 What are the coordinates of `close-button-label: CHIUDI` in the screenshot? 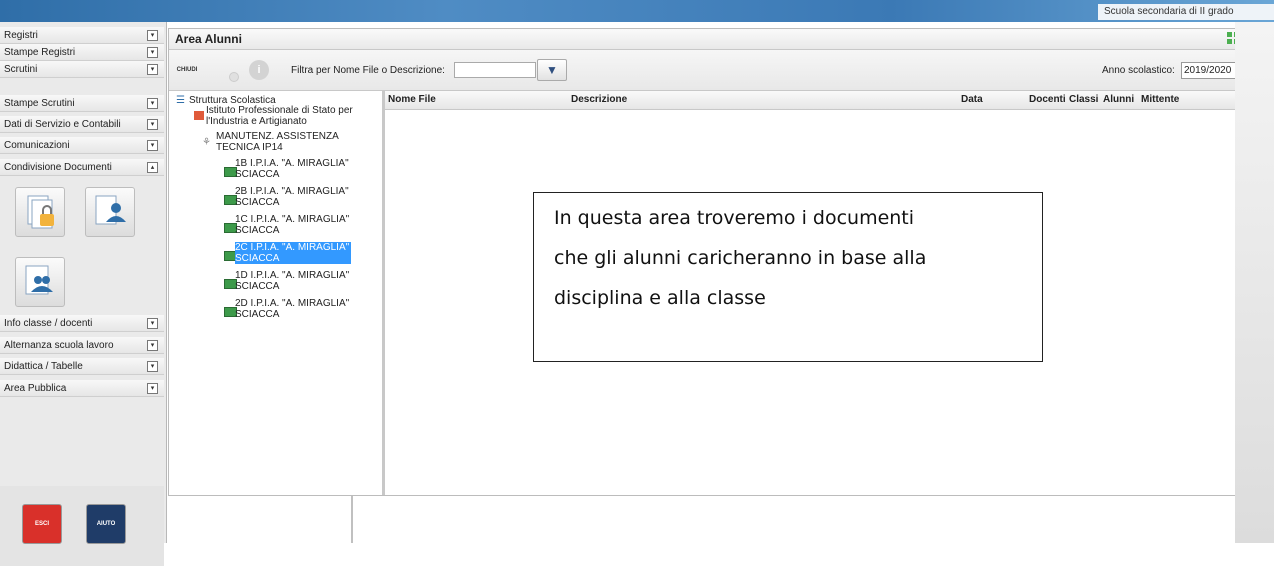 It's located at (187, 70).